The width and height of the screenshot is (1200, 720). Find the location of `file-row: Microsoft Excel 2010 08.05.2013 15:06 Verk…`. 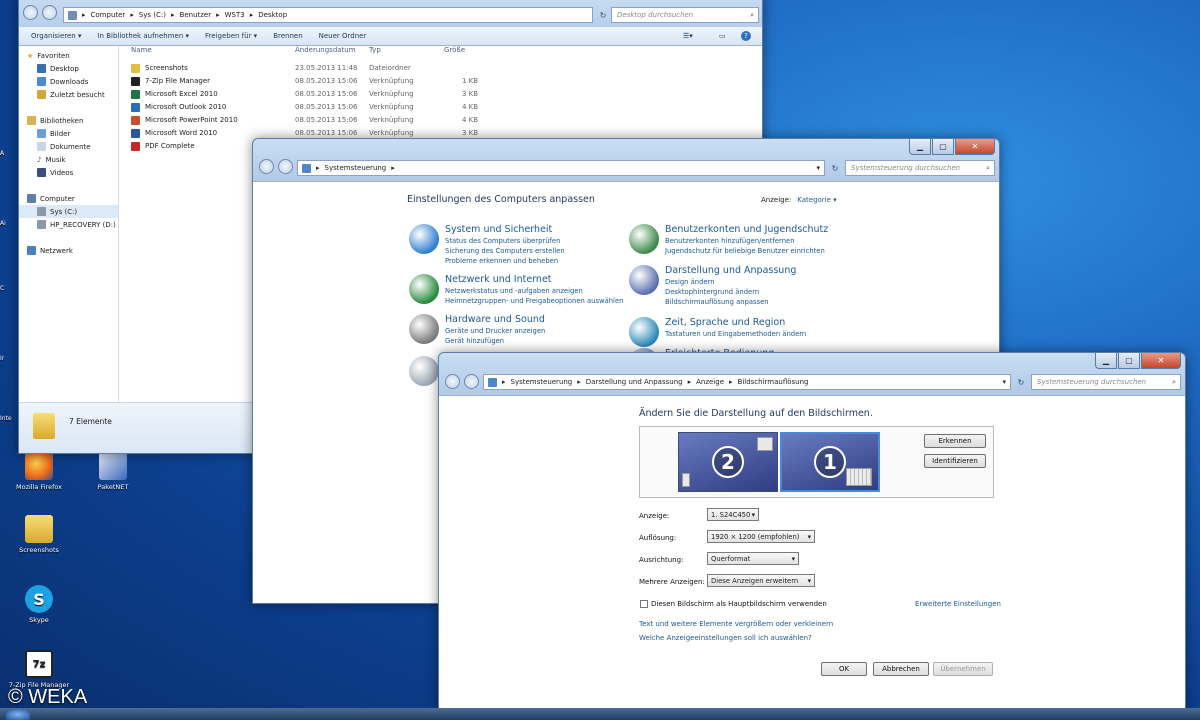

file-row: Microsoft Excel 2010 08.05.2013 15:06 Verk… is located at coordinates (446, 94).